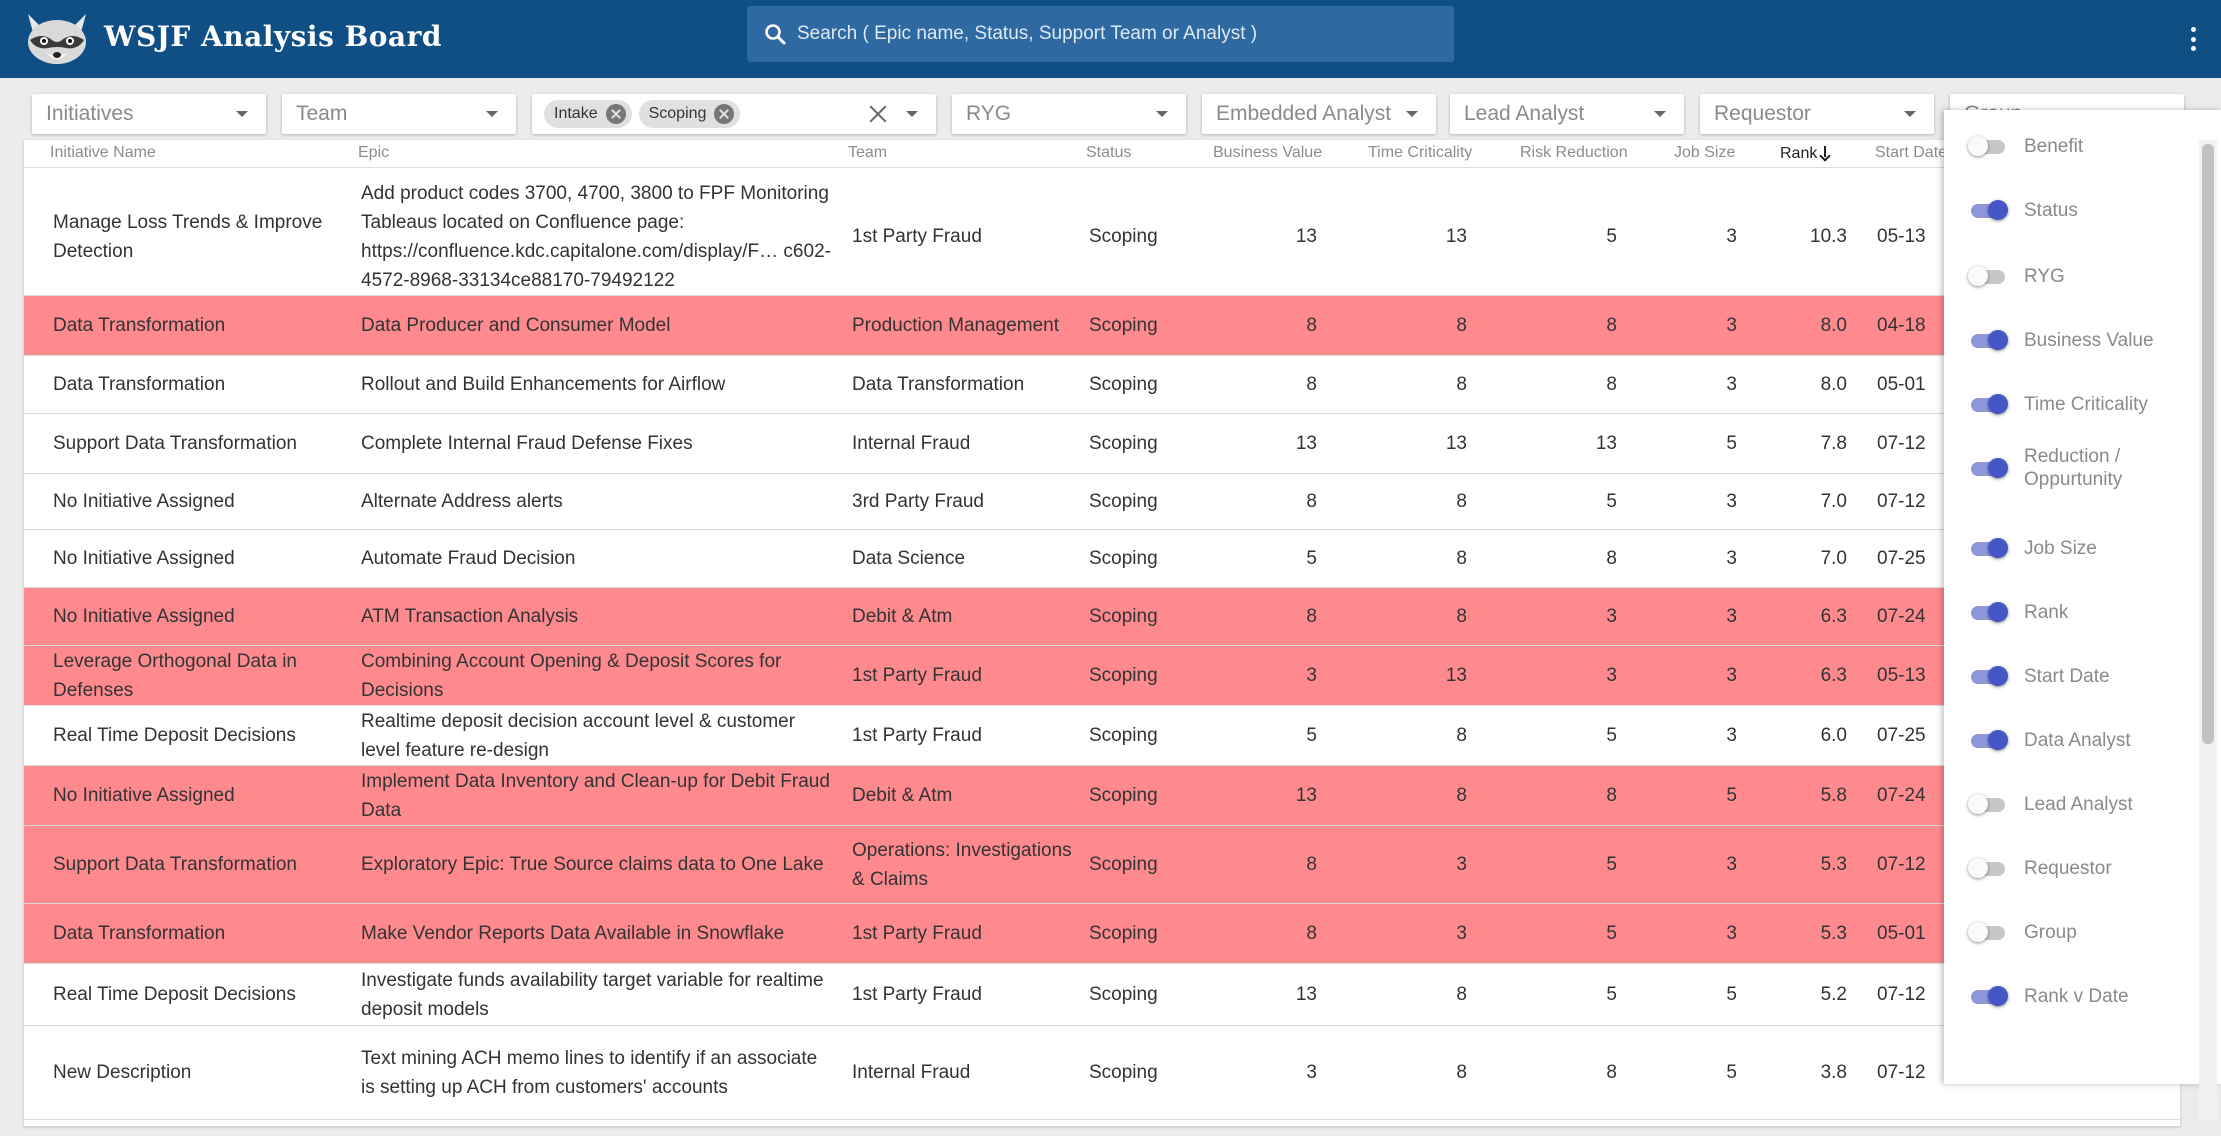 The image size is (2221, 1136). What do you see at coordinates (2208, 444) in the screenshot?
I see `scrollbar-thumb` at bounding box center [2208, 444].